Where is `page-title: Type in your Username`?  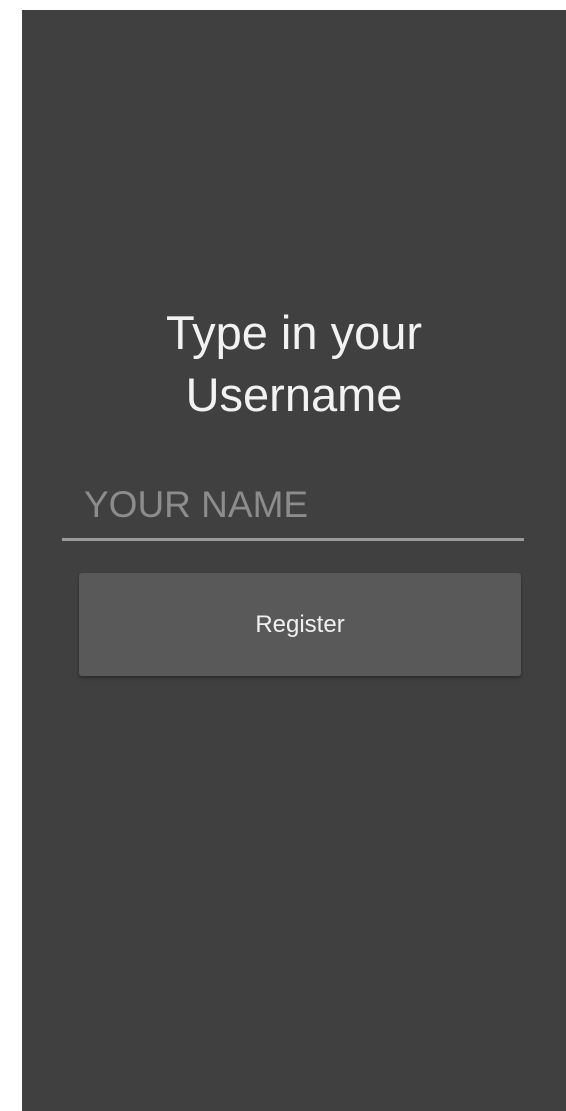 page-title: Type in your Username is located at coordinates (294, 363).